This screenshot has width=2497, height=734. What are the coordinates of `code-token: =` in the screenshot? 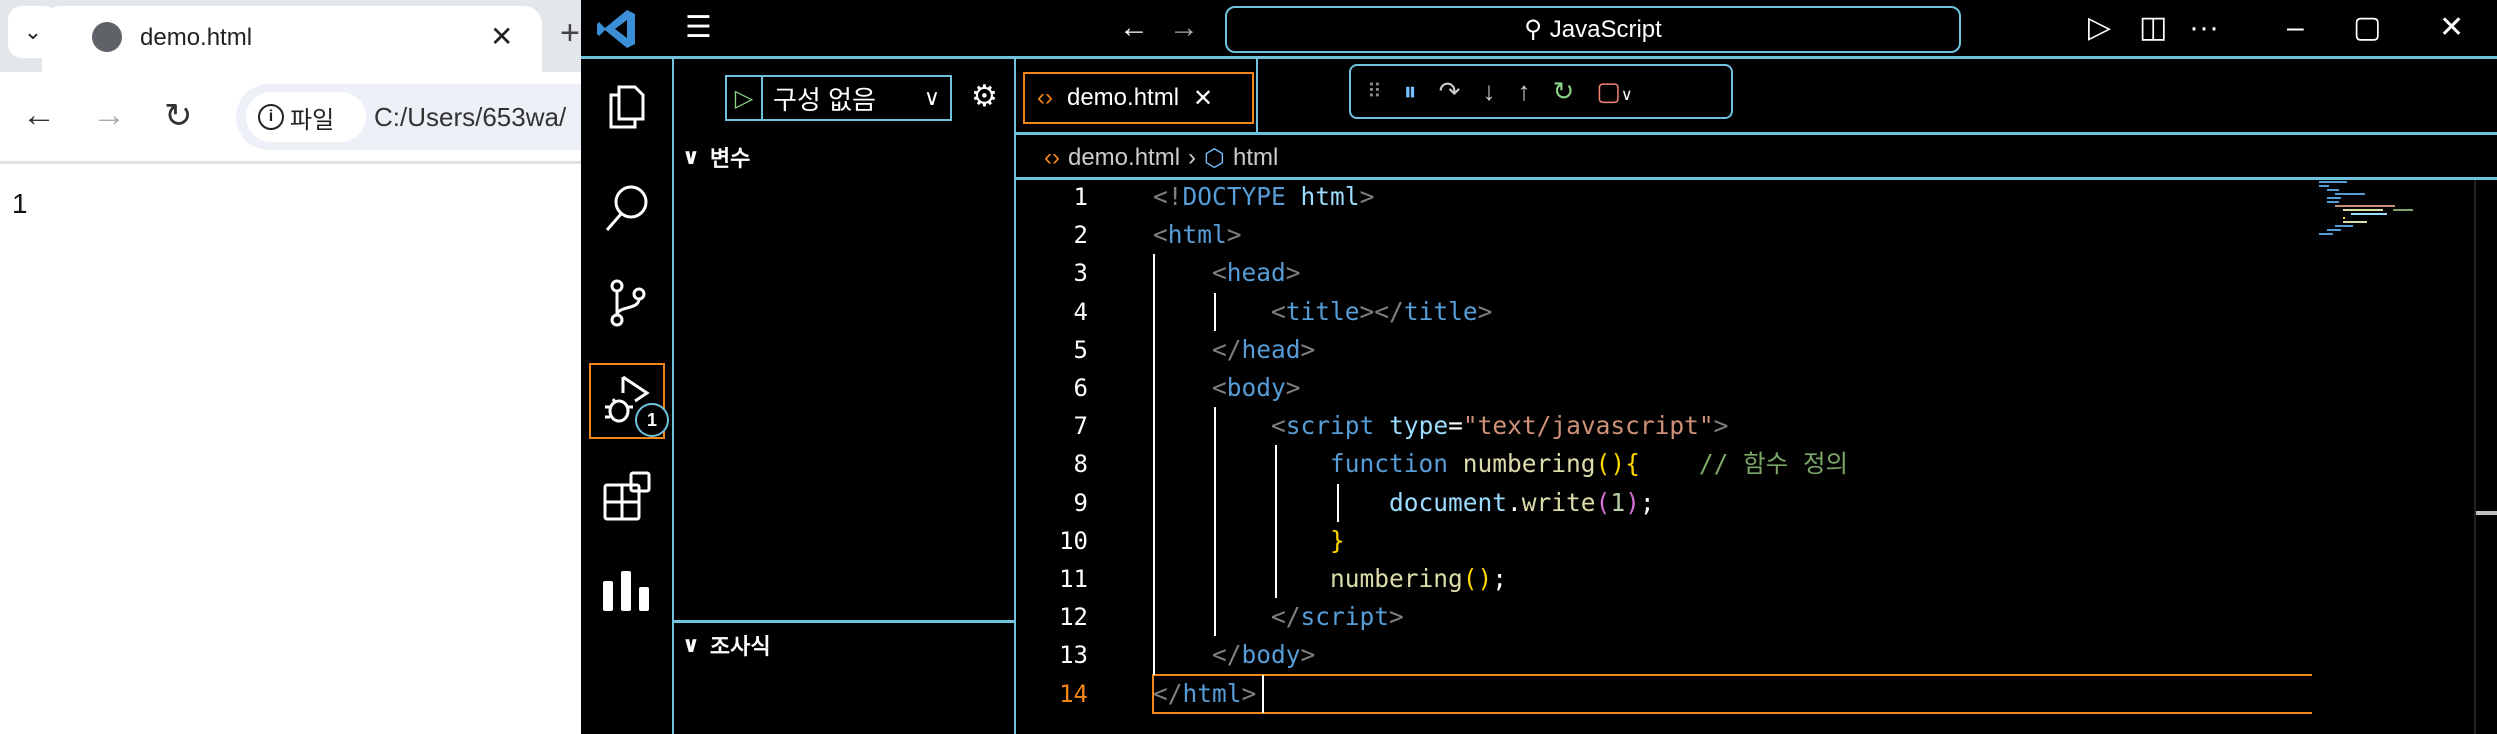 It's located at (1455, 426).